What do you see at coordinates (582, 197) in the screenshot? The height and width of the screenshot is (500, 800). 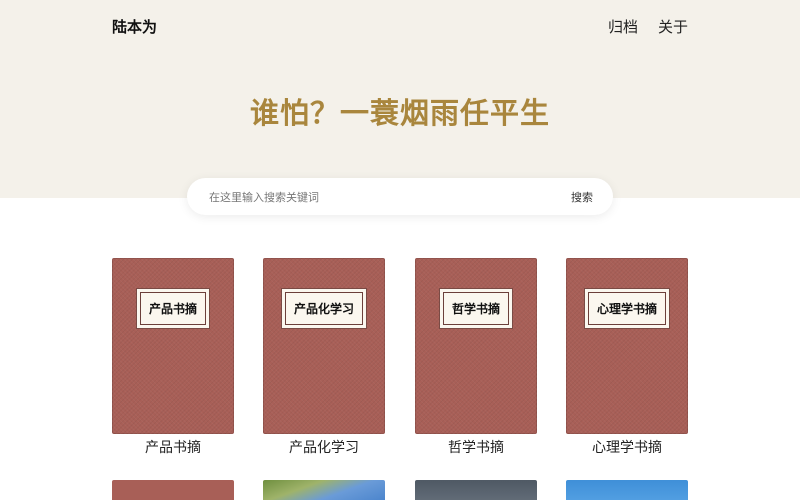 I see `search-button: 搜索` at bounding box center [582, 197].